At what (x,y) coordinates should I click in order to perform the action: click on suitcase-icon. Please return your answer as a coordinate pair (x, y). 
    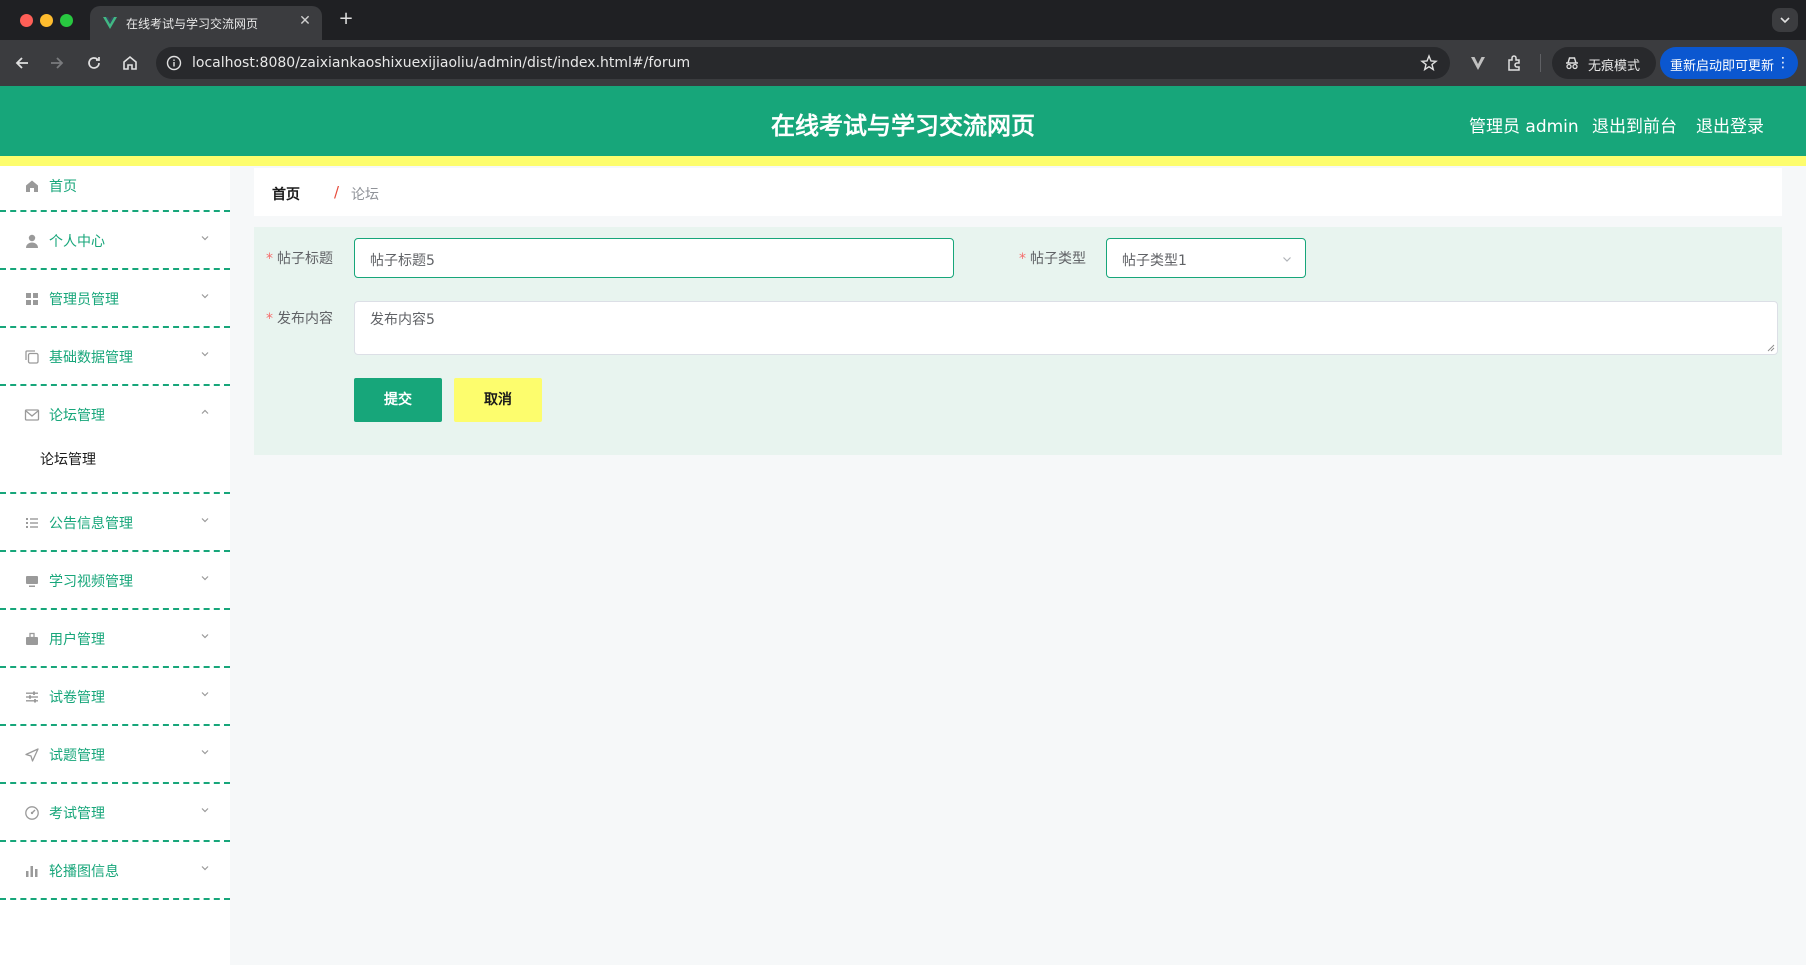
    Looking at the image, I should click on (32, 638).